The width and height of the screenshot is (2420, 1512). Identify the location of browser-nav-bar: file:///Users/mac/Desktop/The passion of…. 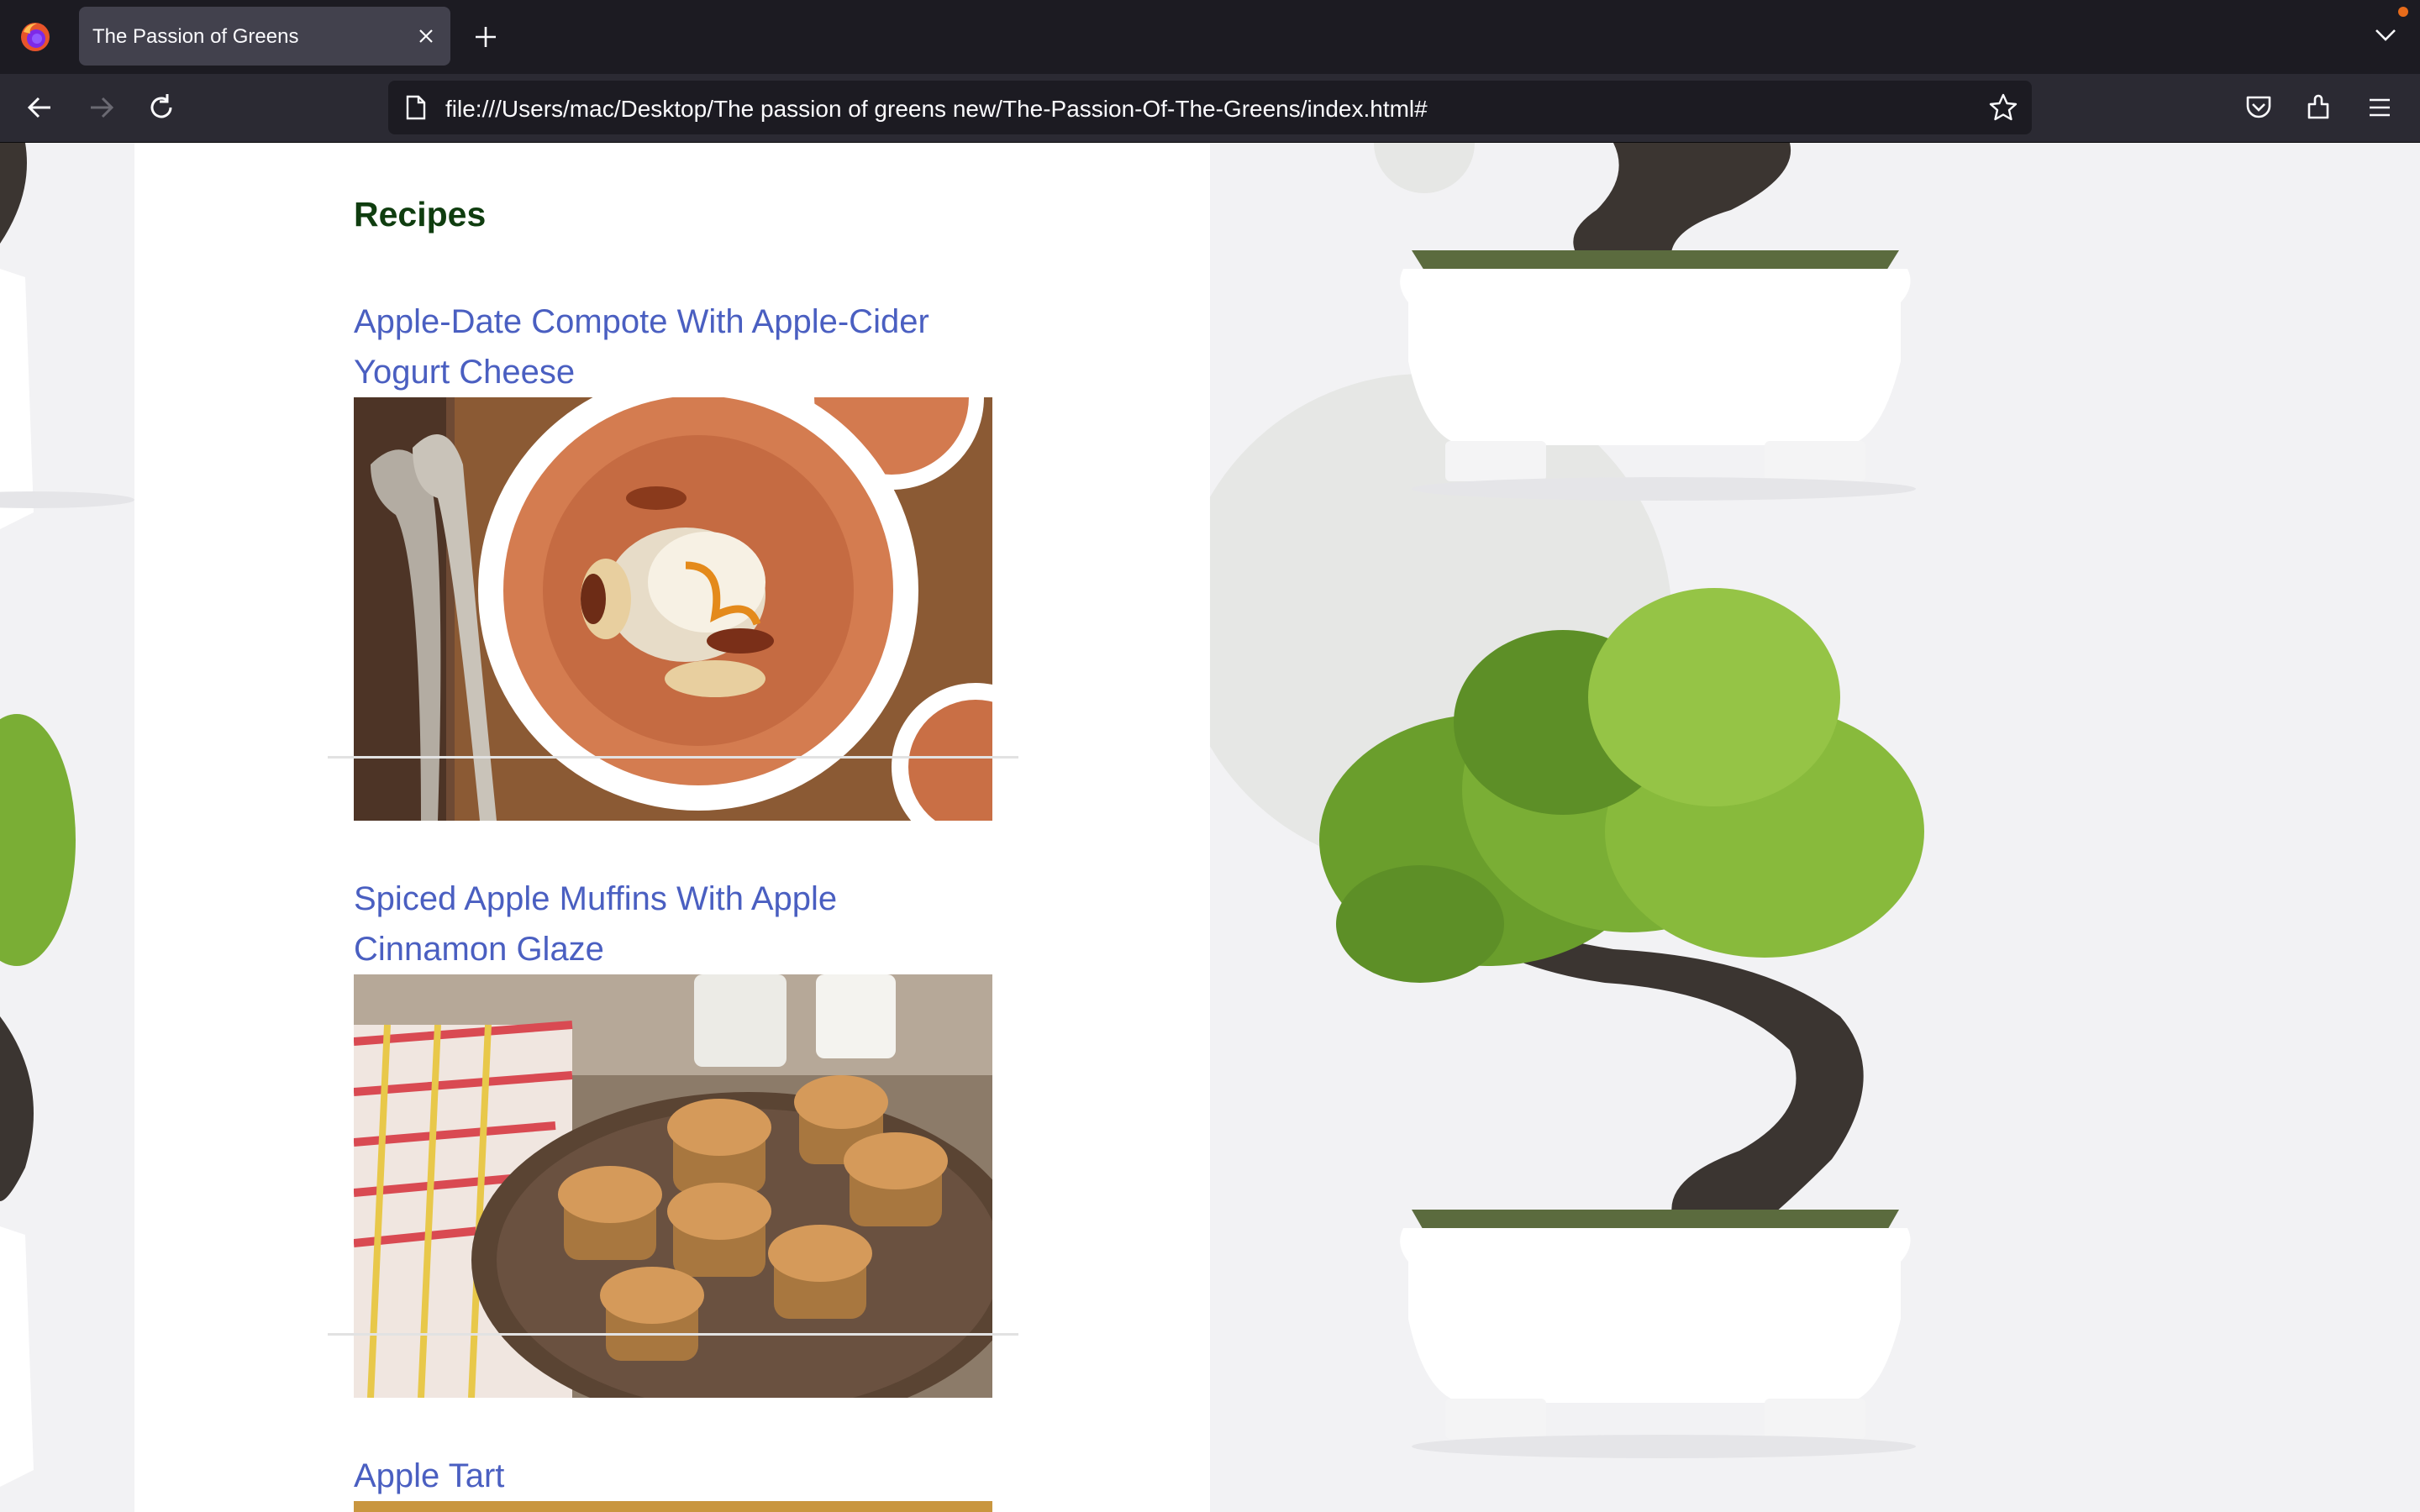
(1210, 108).